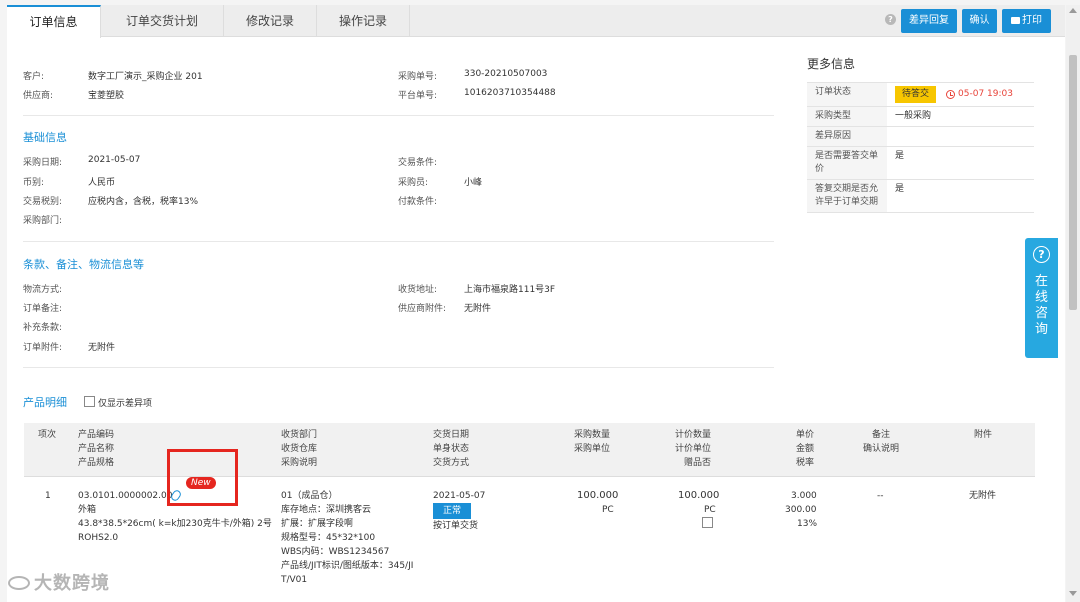  What do you see at coordinates (19, 583) in the screenshot?
I see `watermark-logo-icon` at bounding box center [19, 583].